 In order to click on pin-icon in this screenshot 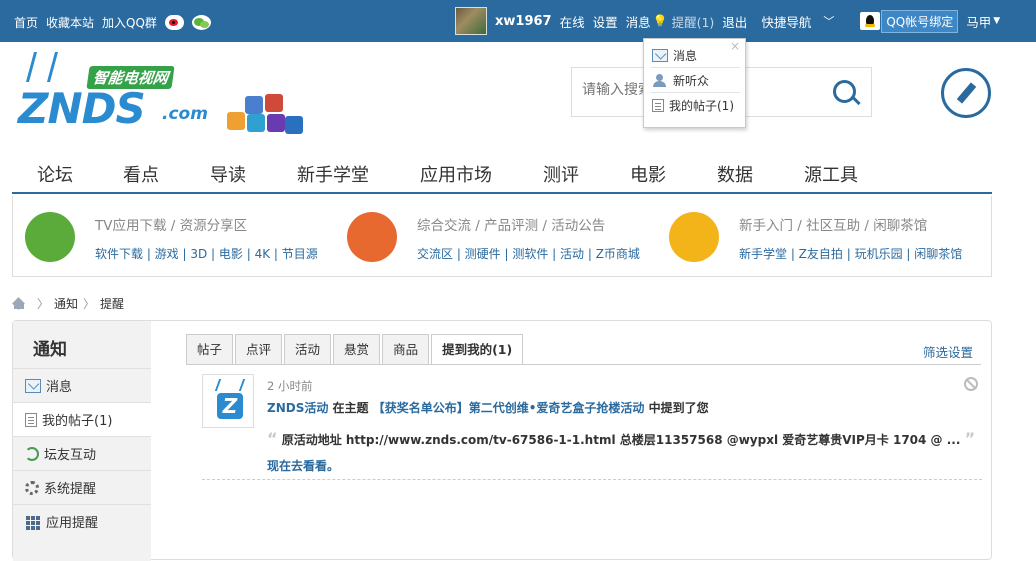, I will do `click(372, 237)`.